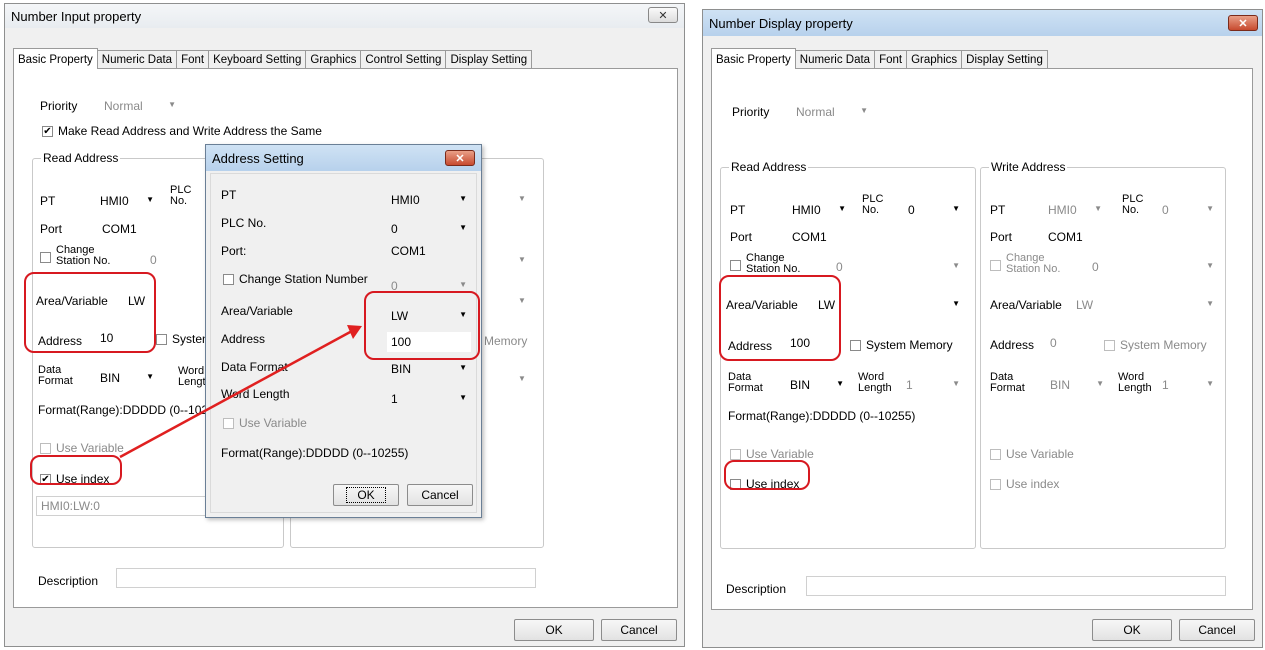  Describe the element at coordinates (1001, 237) in the screenshot. I see `write-port-label: Port` at that location.